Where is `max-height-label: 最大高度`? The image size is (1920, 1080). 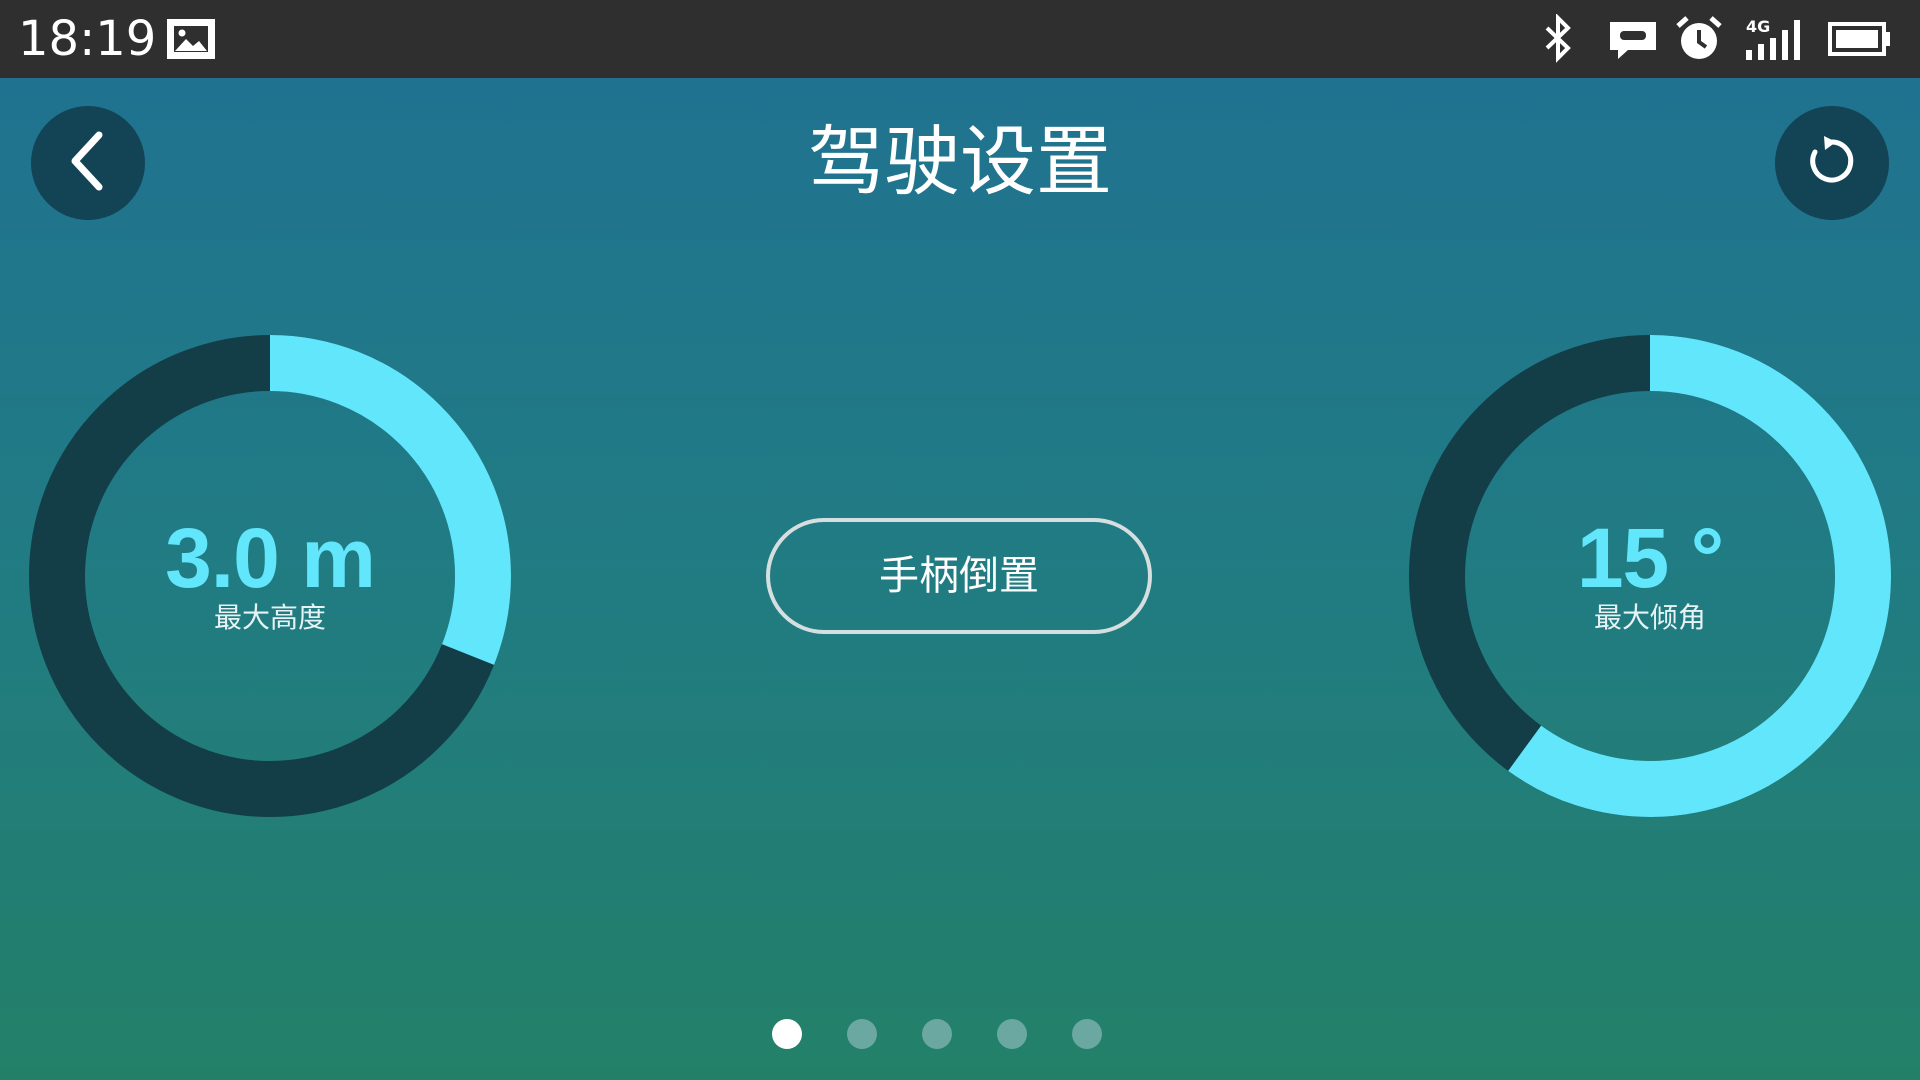 max-height-label: 最大高度 is located at coordinates (269, 617).